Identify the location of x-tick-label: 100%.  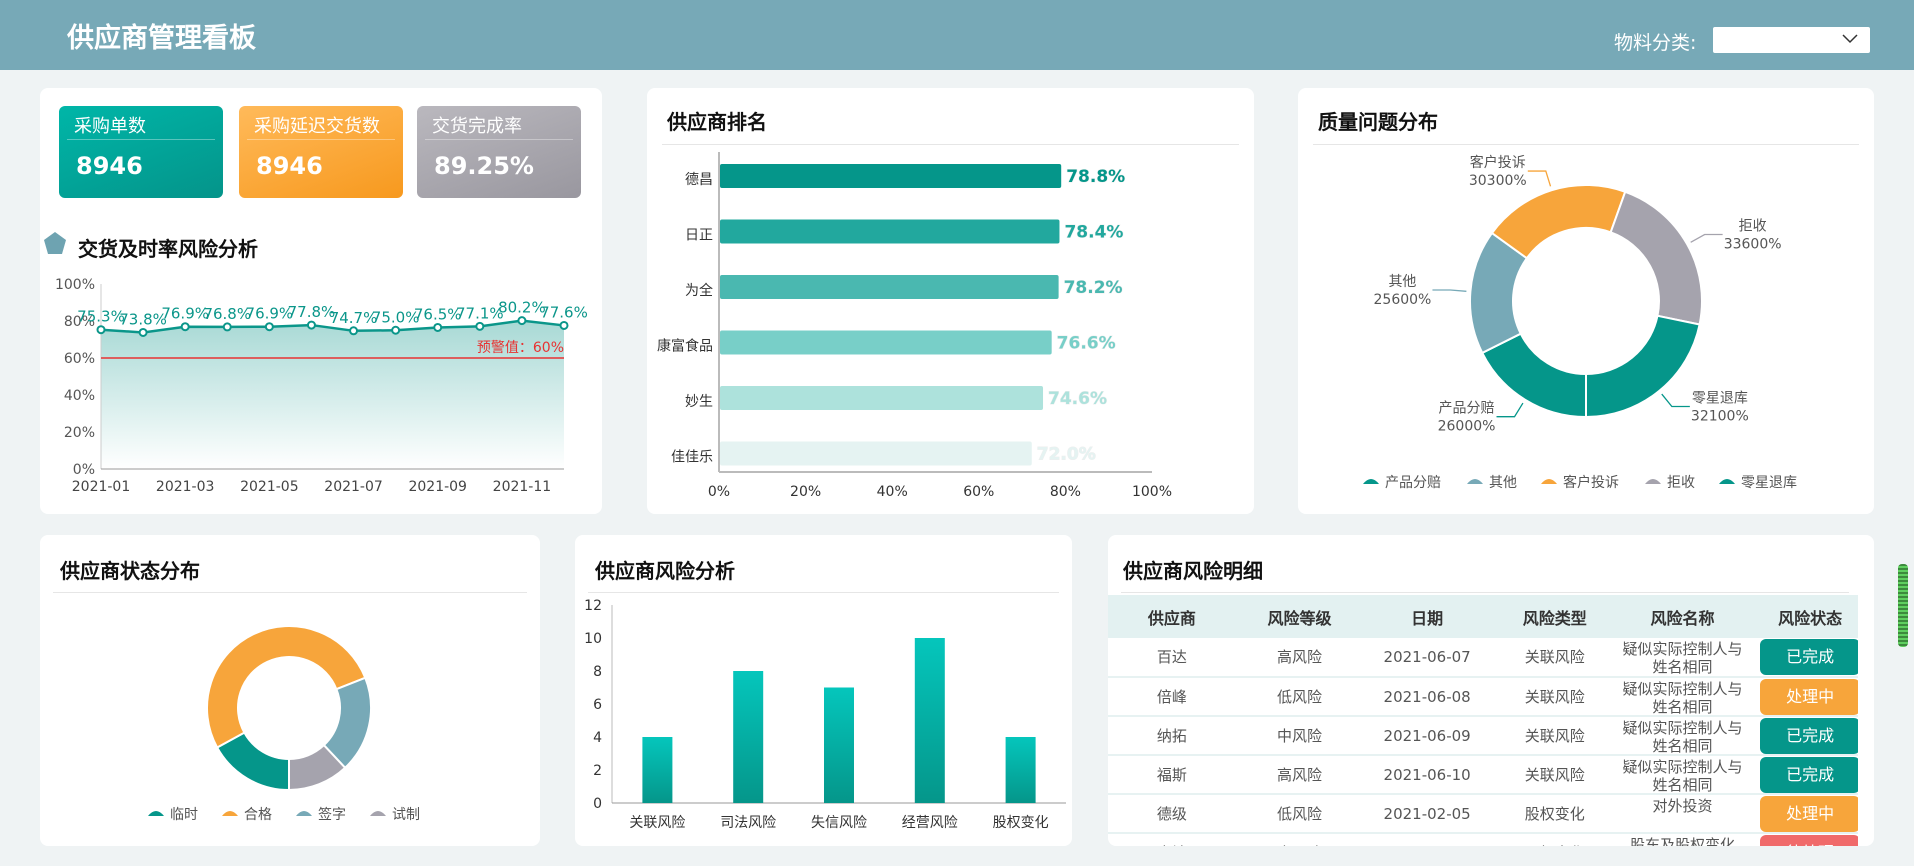
(1152, 492).